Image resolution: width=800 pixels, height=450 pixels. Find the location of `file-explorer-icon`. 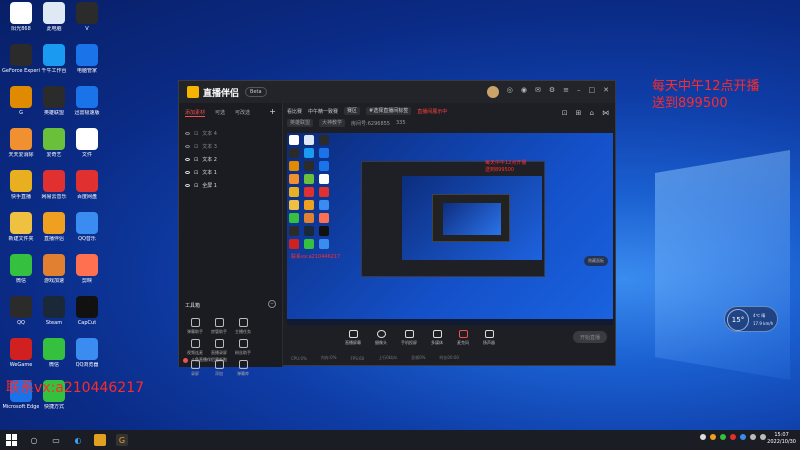

file-explorer-icon is located at coordinates (100, 440).